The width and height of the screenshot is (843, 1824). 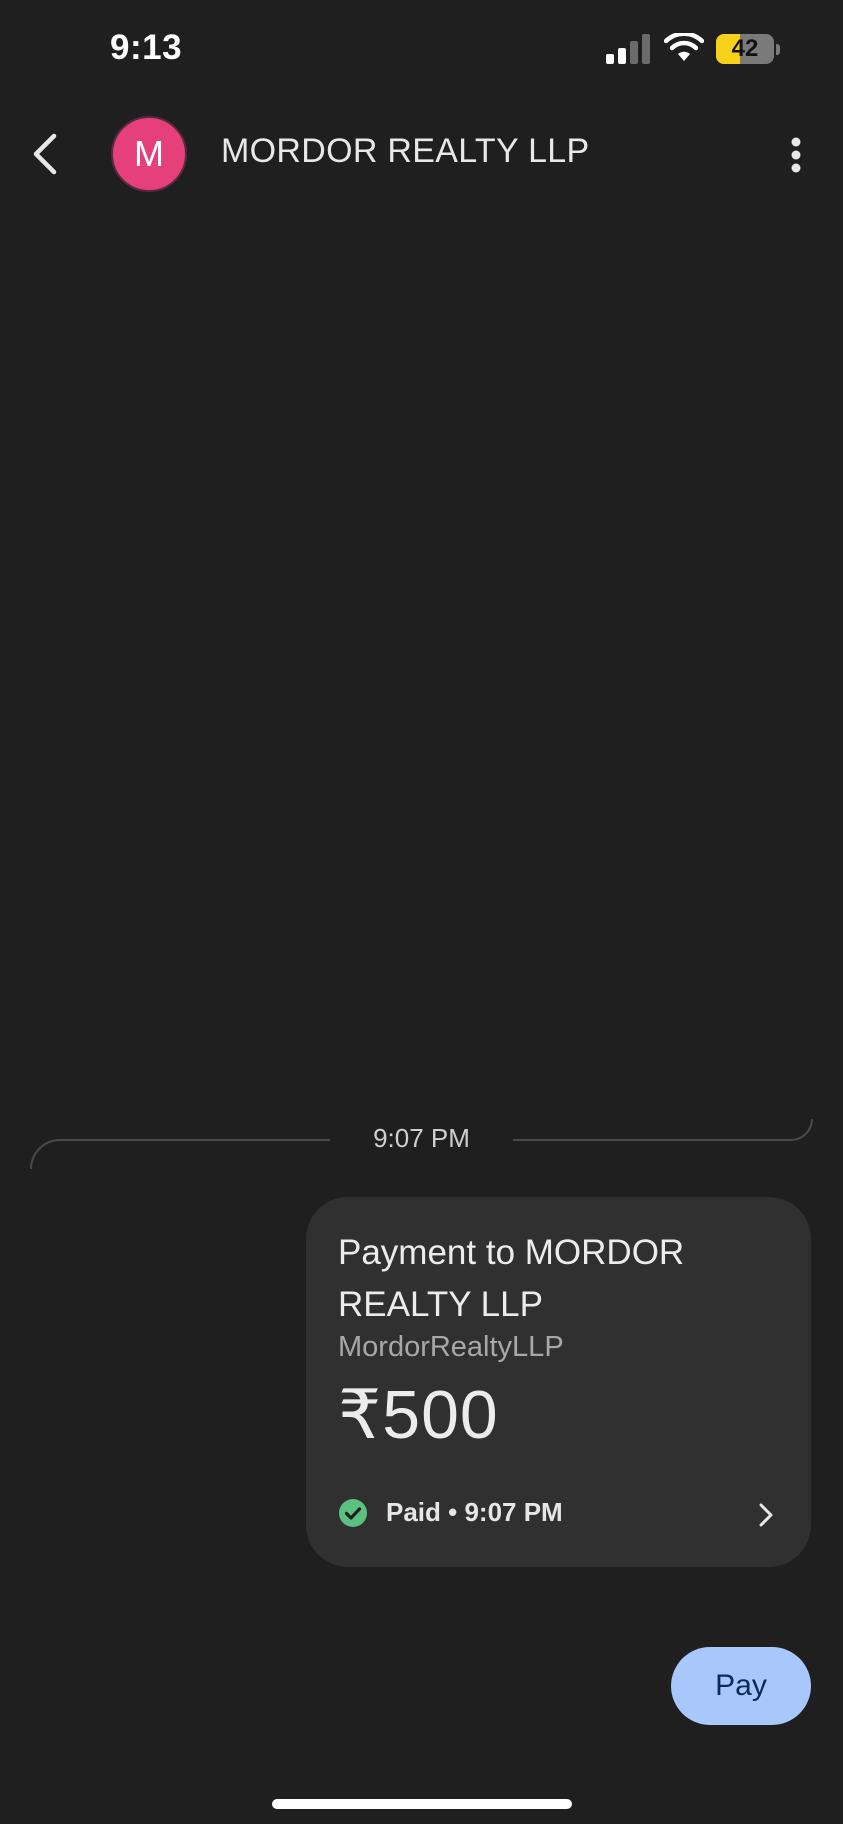 I want to click on more-vertical-icon, so click(x=796, y=155).